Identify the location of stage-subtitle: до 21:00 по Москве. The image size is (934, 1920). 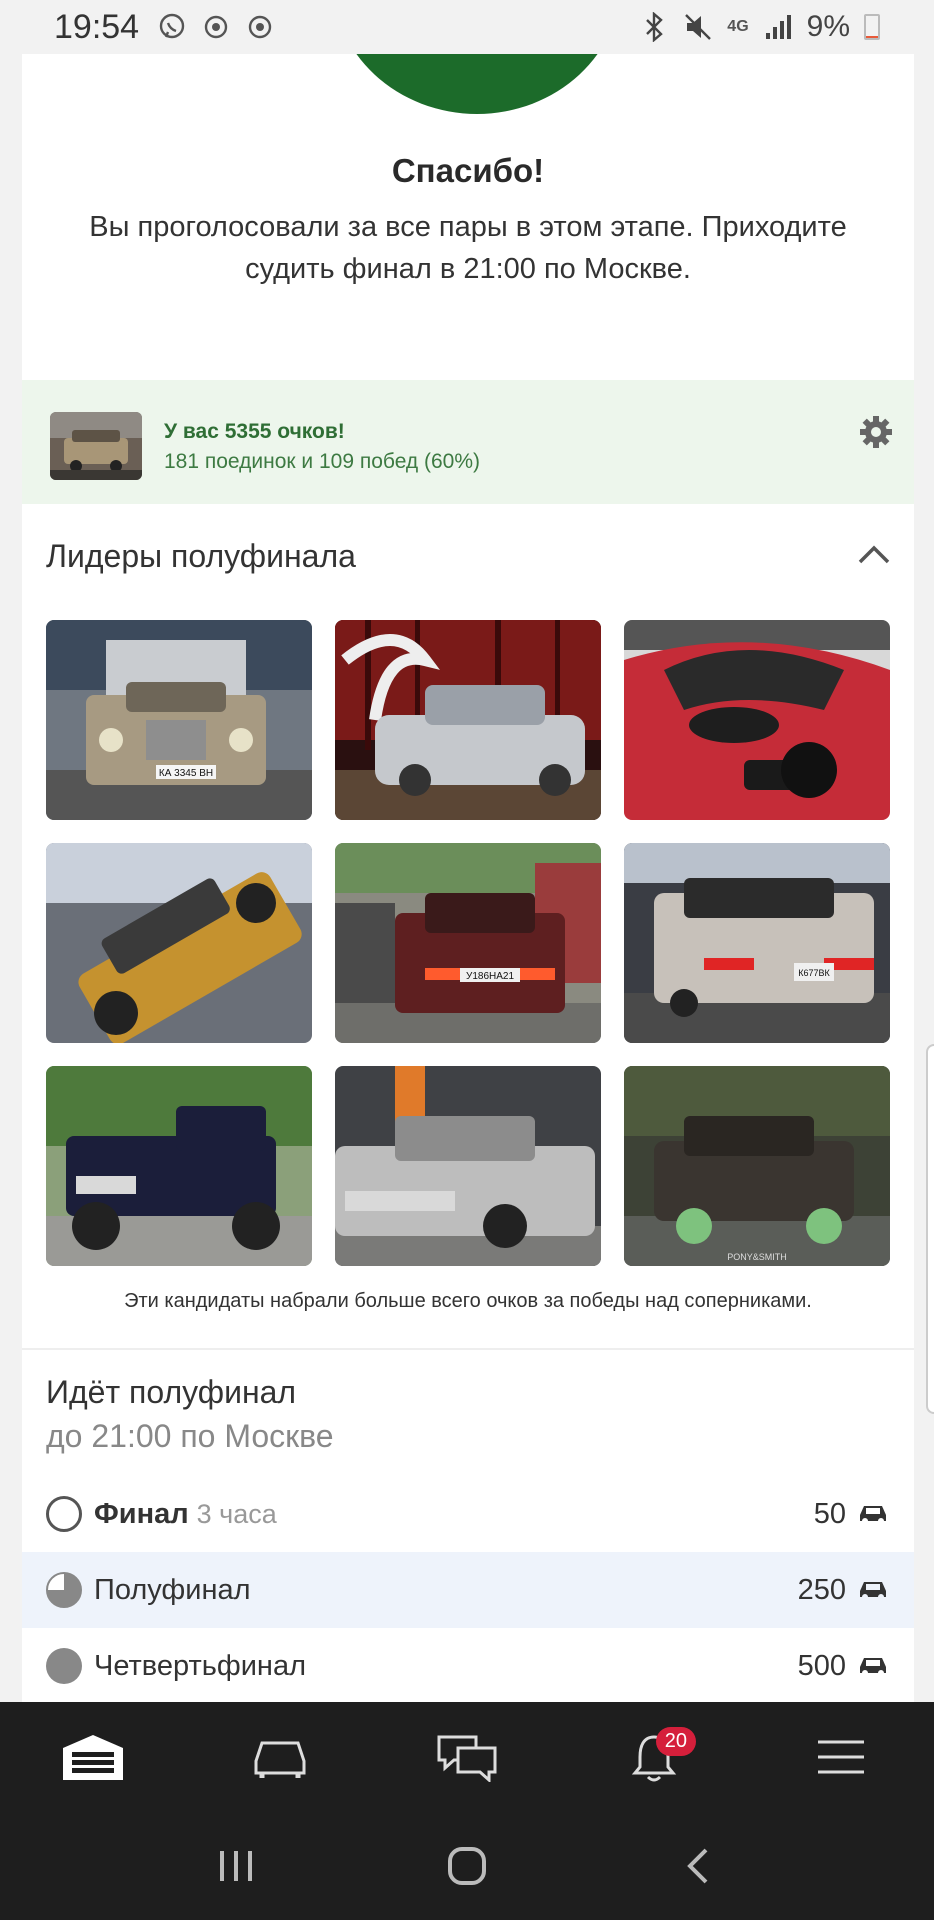
(190, 1436).